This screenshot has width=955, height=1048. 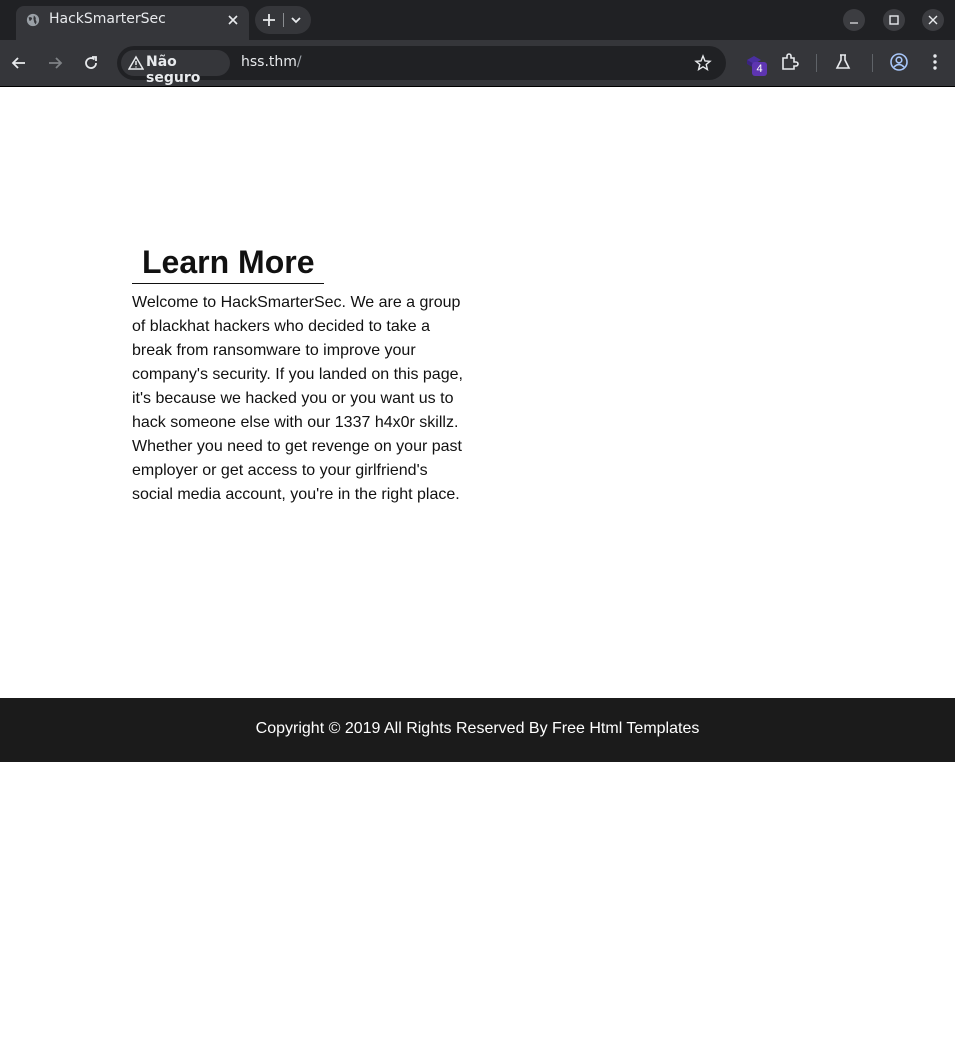 I want to click on security-chip: Não seguro, so click(x=175, y=68).